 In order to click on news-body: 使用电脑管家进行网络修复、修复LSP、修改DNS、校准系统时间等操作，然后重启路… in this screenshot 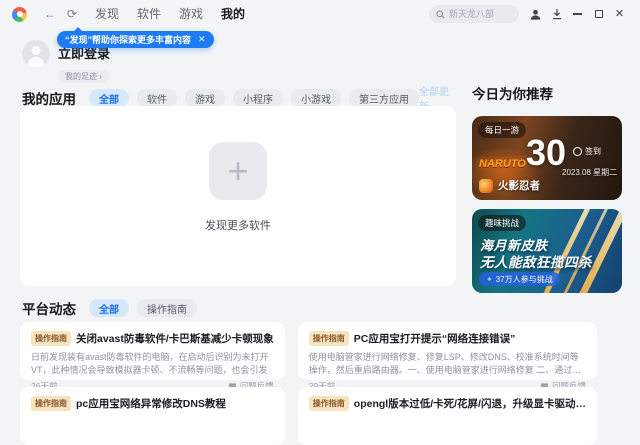, I will do `click(445, 364)`.